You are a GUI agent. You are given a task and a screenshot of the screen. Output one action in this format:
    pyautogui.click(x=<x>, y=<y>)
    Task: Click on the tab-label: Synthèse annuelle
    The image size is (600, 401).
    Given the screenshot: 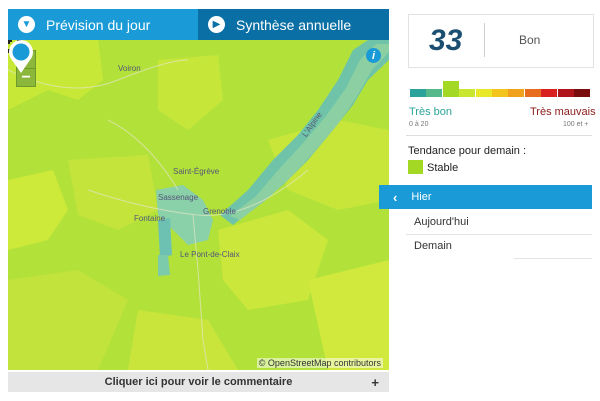 What is the action you would take?
    pyautogui.click(x=294, y=24)
    